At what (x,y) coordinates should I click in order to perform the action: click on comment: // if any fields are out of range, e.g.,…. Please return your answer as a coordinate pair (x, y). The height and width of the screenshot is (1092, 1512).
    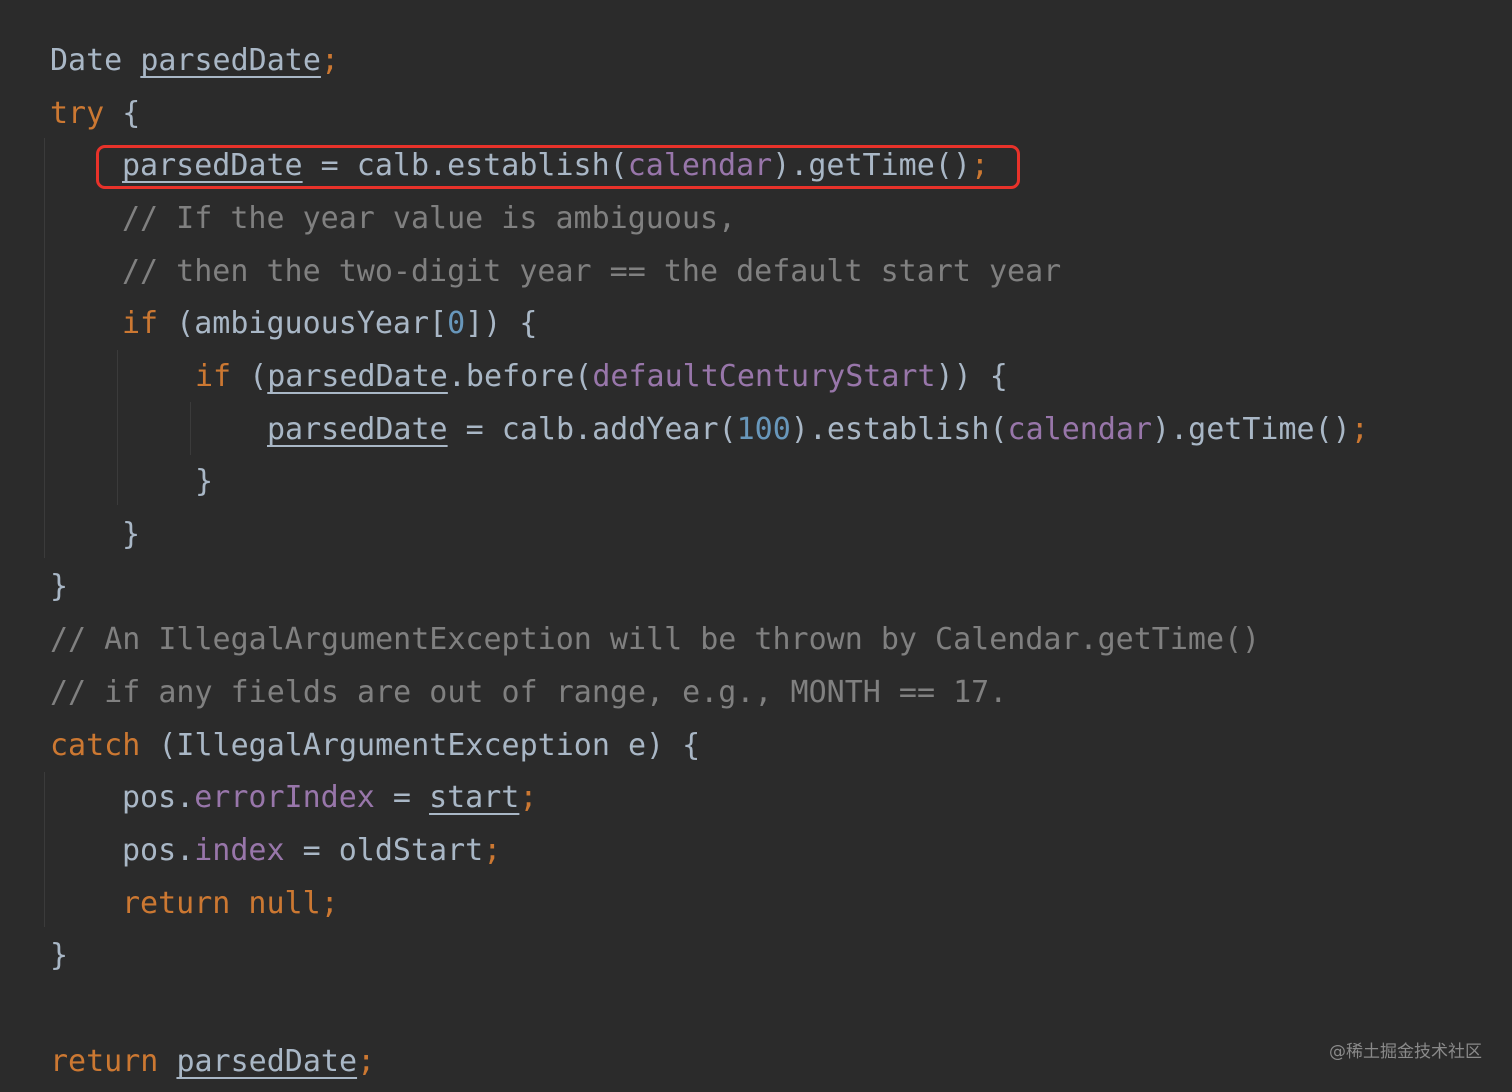
    Looking at the image, I should click on (529, 692).